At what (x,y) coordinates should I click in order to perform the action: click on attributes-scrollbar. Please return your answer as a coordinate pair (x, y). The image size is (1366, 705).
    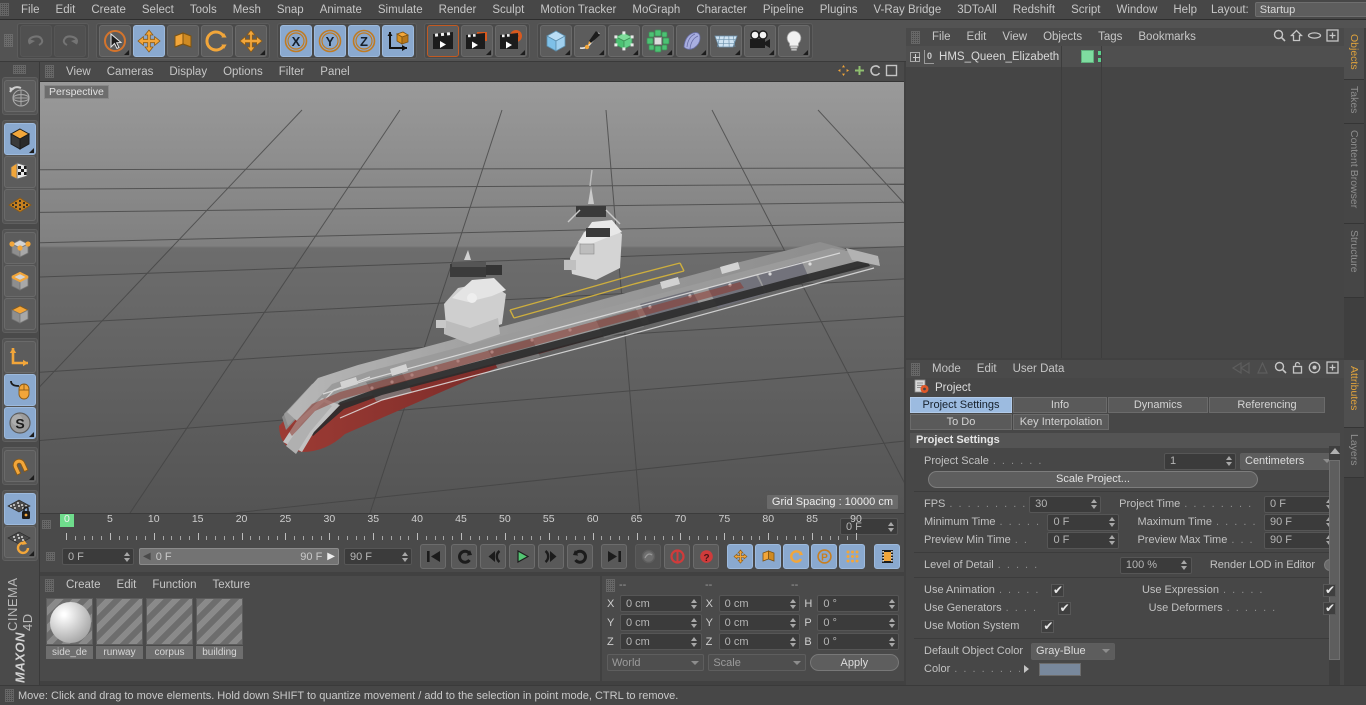
    Looking at the image, I should click on (1334, 571).